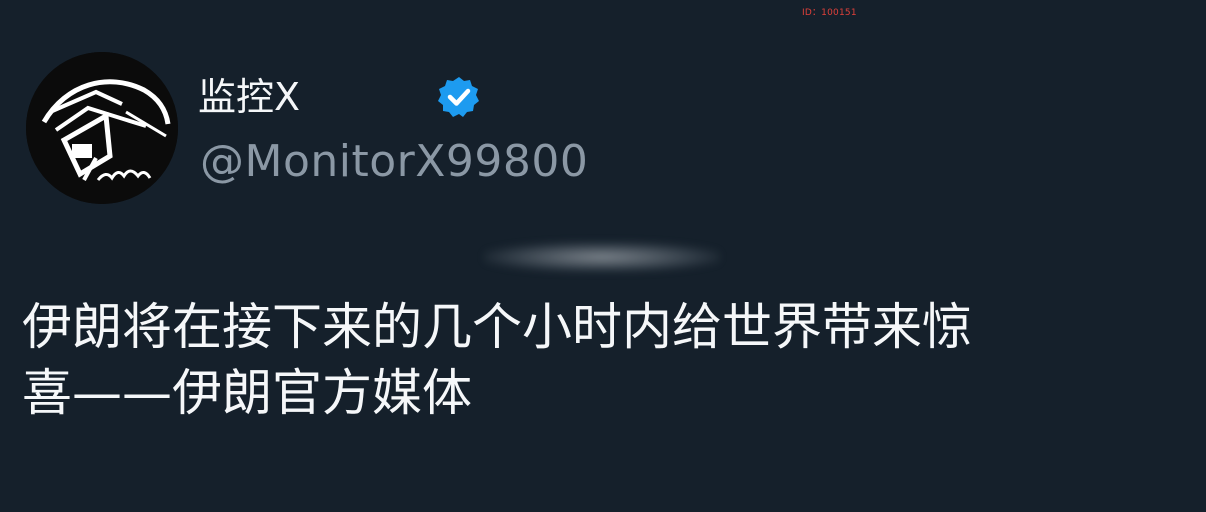 This screenshot has height=512, width=1206. Describe the element at coordinates (458, 97) in the screenshot. I see `verified-badge-icon` at that location.